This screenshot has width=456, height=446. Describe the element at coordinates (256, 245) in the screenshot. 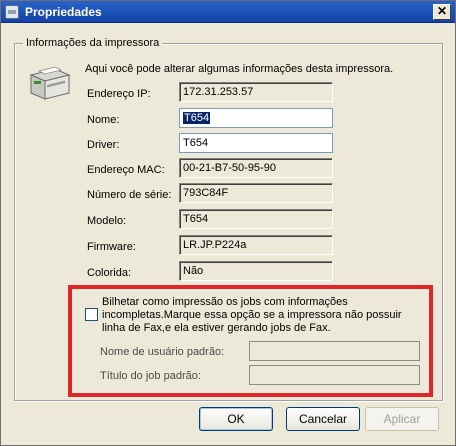

I see `firmware-field: LR.JP.P224a` at that location.